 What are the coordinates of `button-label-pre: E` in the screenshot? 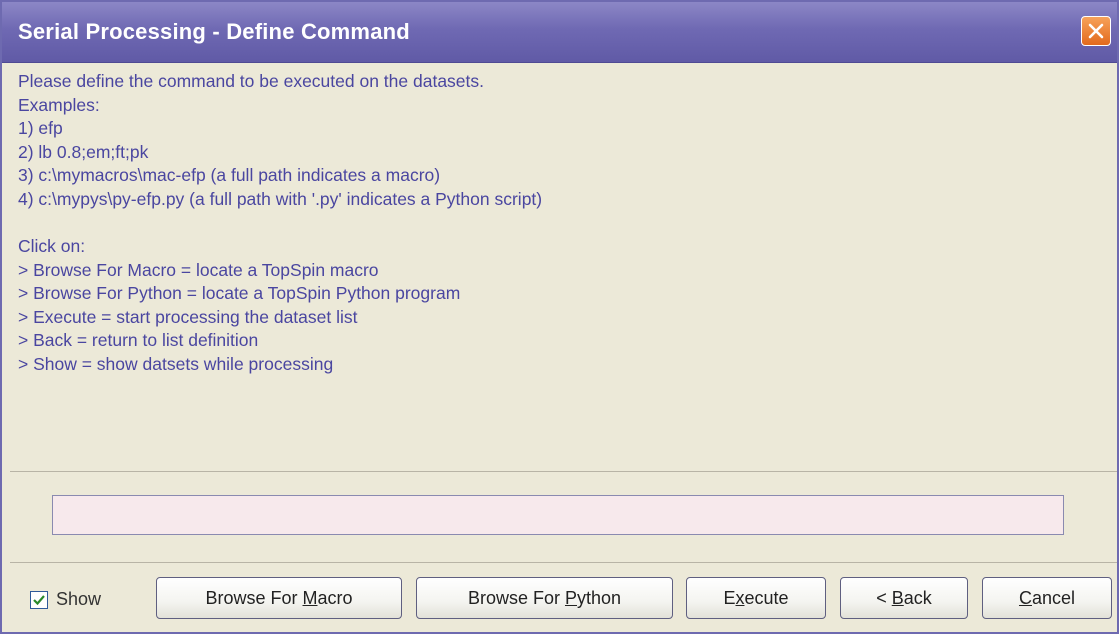 It's located at (729, 597).